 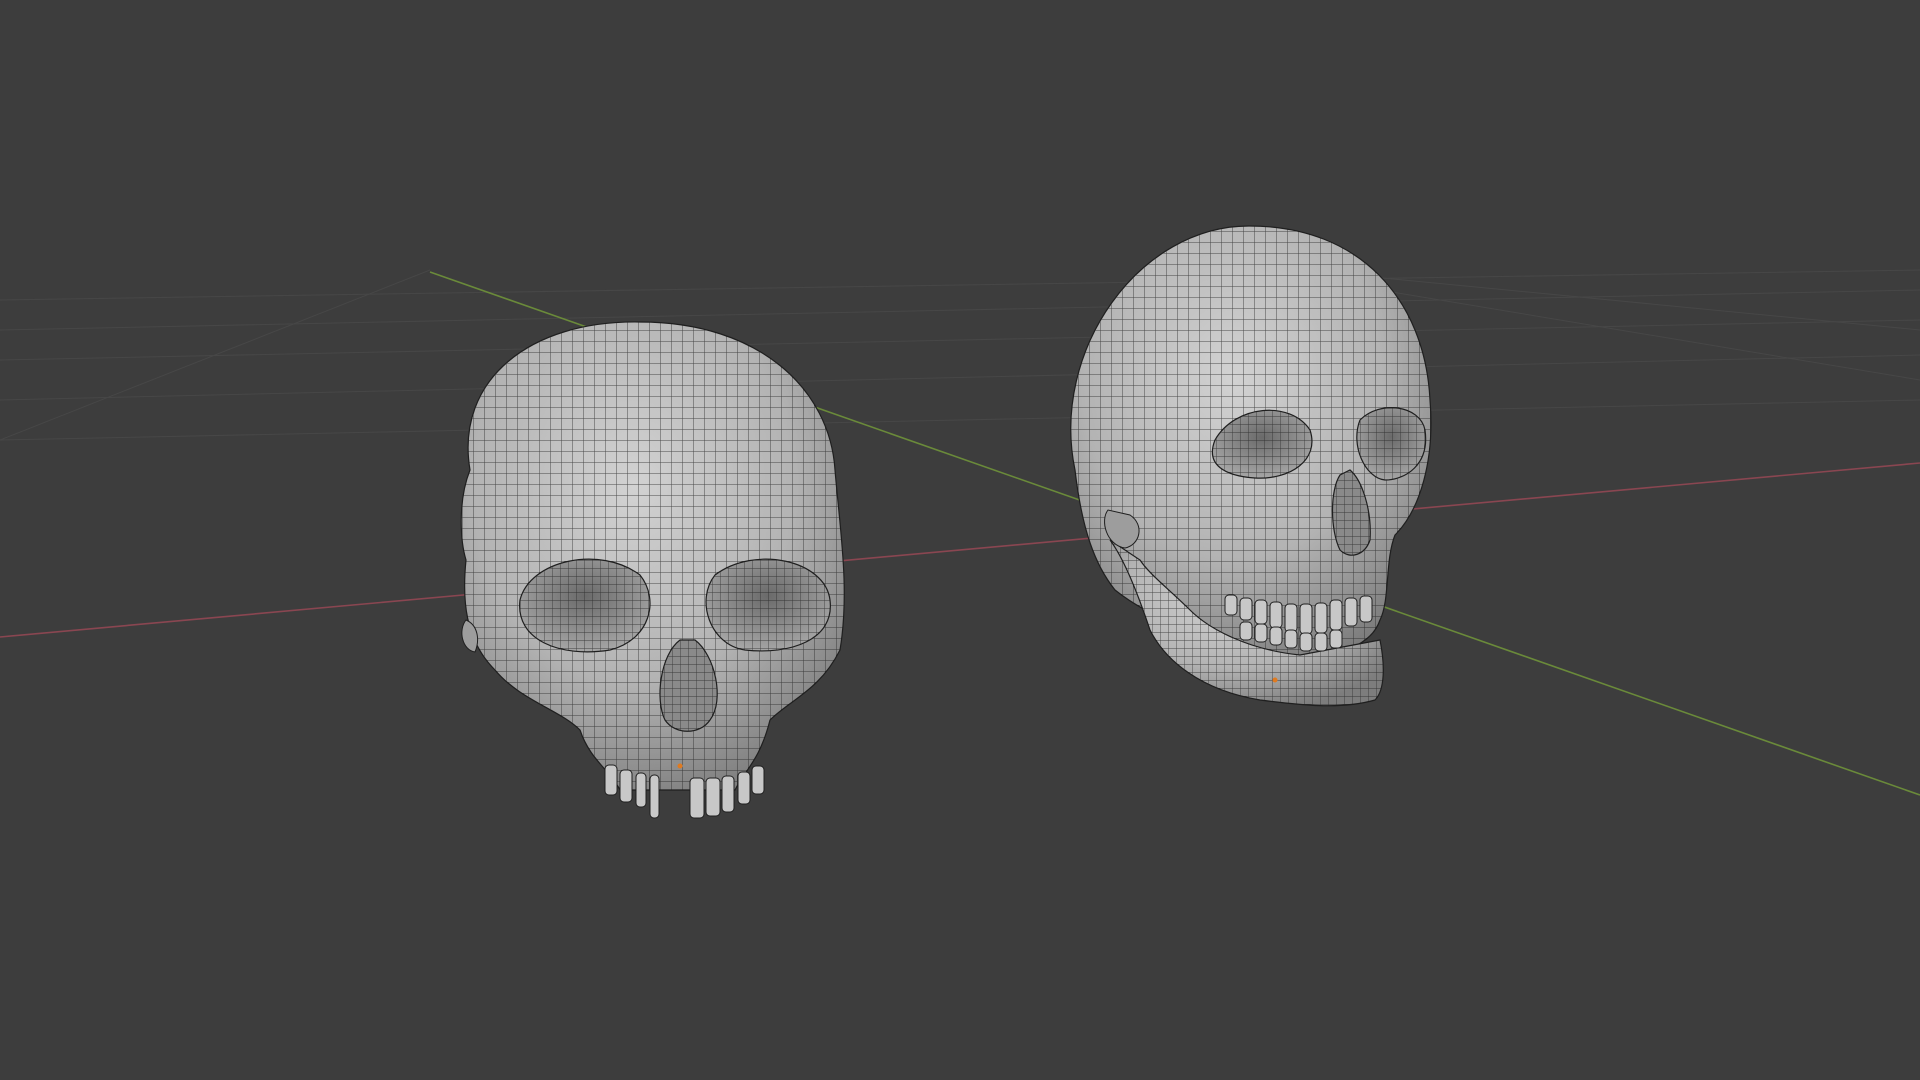 What do you see at coordinates (680, 766) in the screenshot?
I see `origin-dot-left` at bounding box center [680, 766].